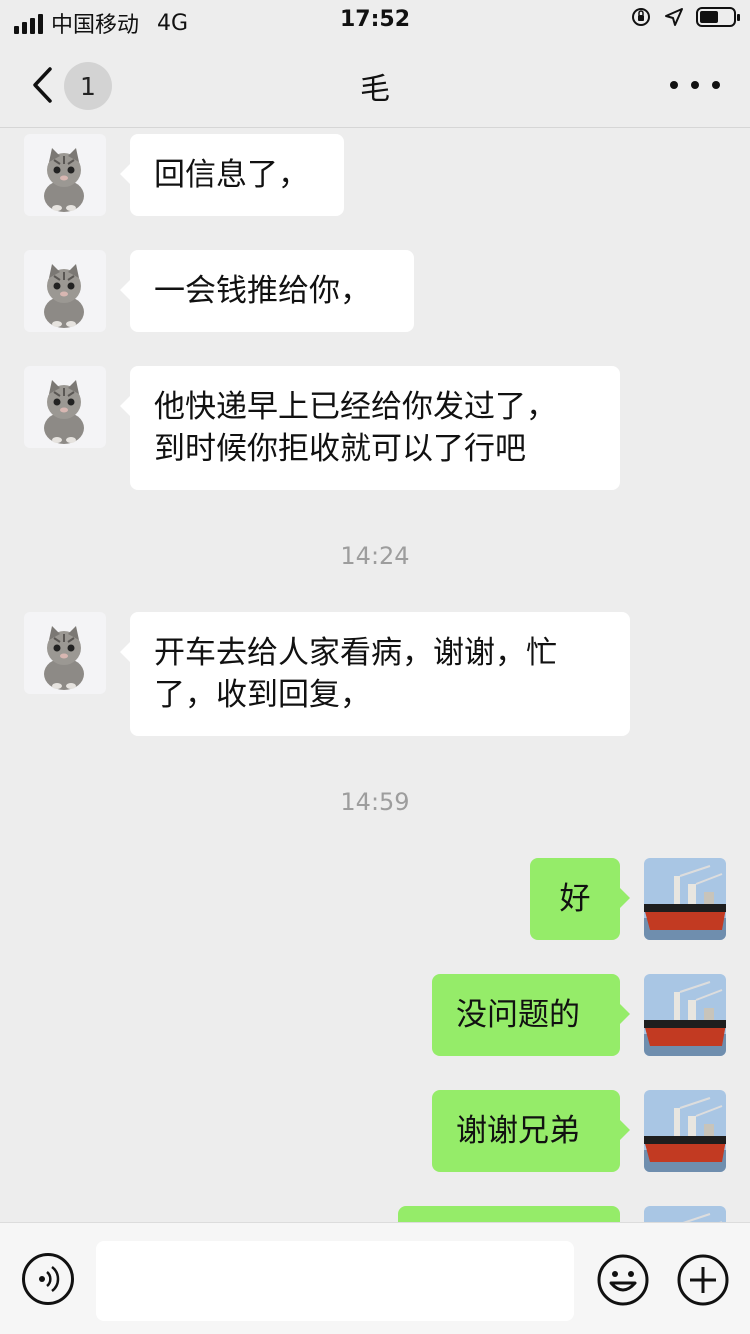  I want to click on more-dots-icon, so click(674, 85).